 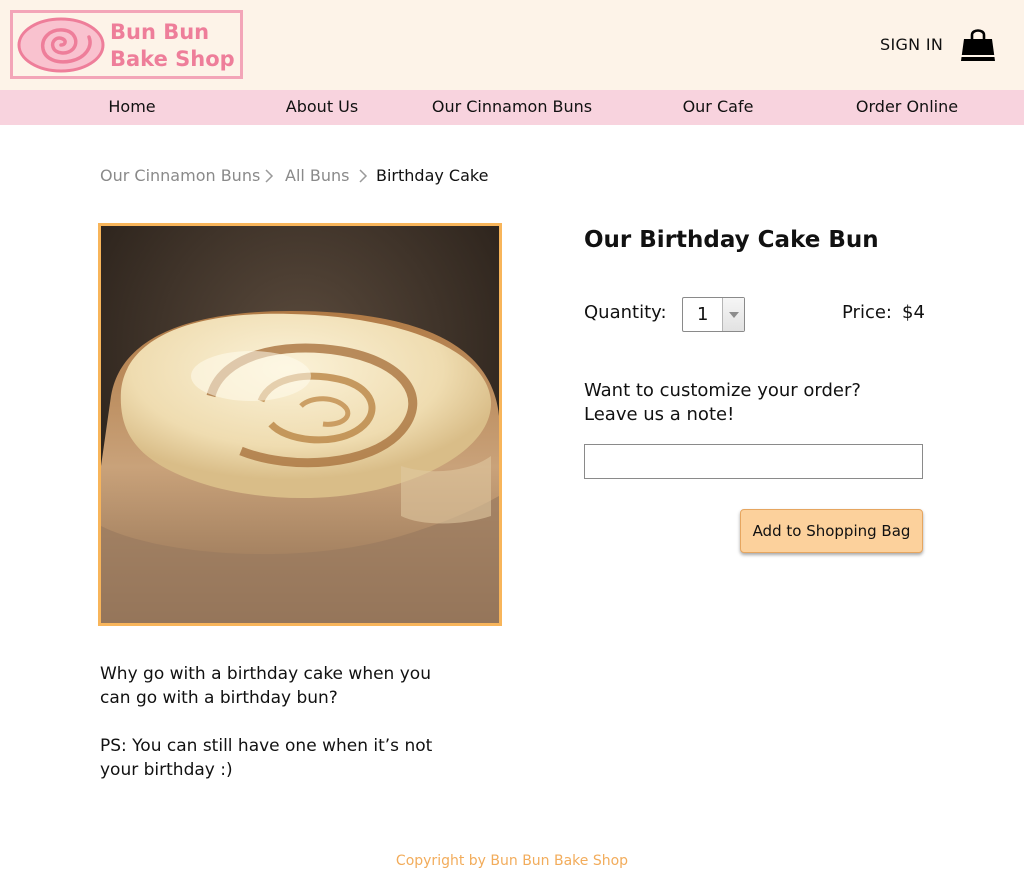 I want to click on note-label-line-2: Leave us a note!, so click(x=659, y=414).